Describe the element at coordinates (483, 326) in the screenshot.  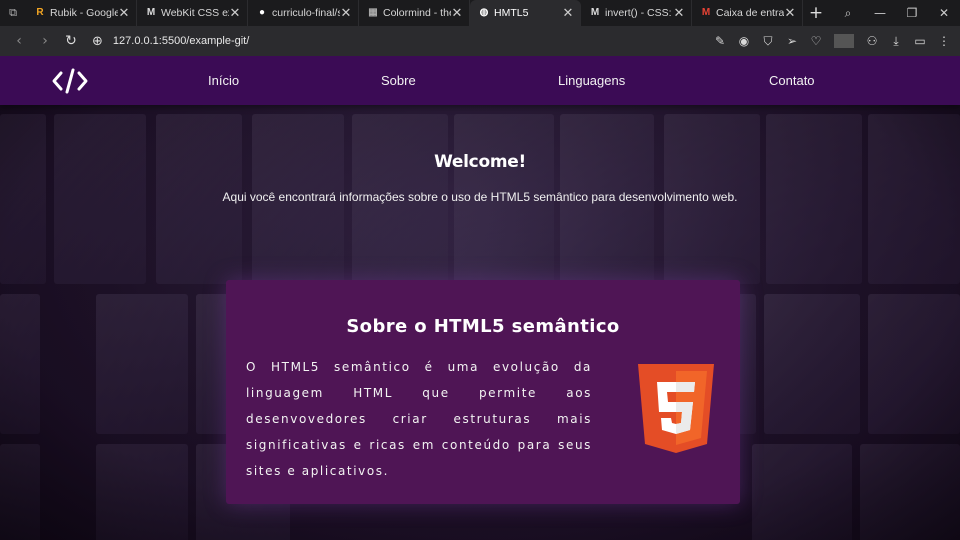
I see `card-title: Sobre o HTML5 semântico` at that location.